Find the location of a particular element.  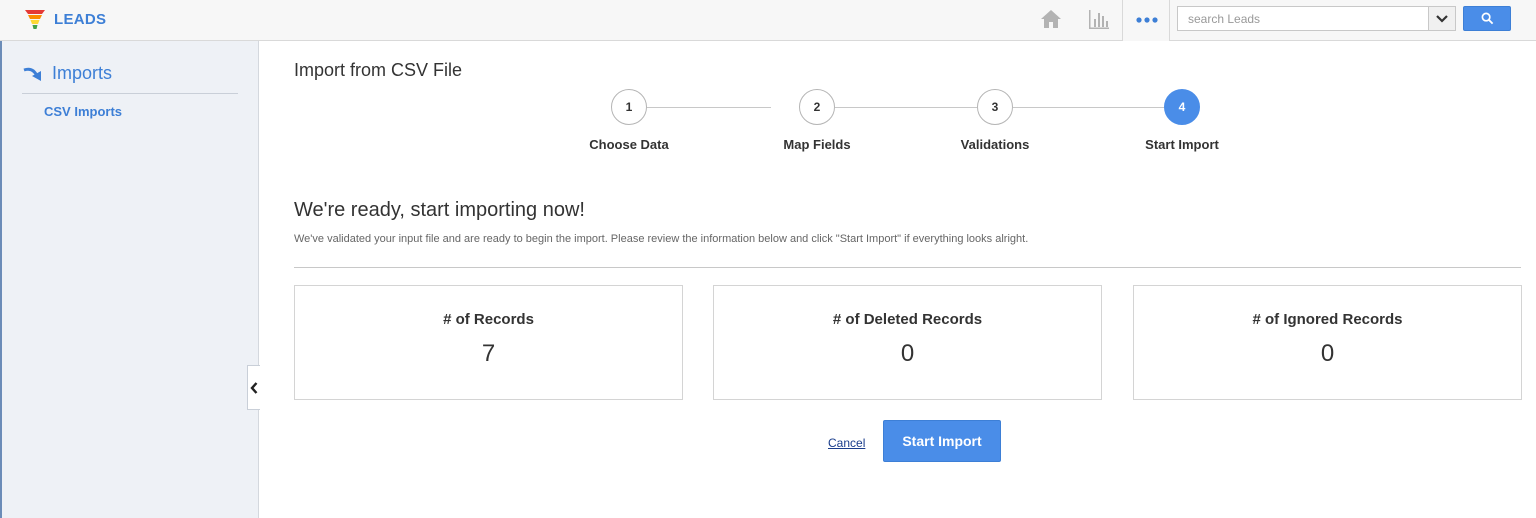

chevron-left-icon is located at coordinates (254, 387).